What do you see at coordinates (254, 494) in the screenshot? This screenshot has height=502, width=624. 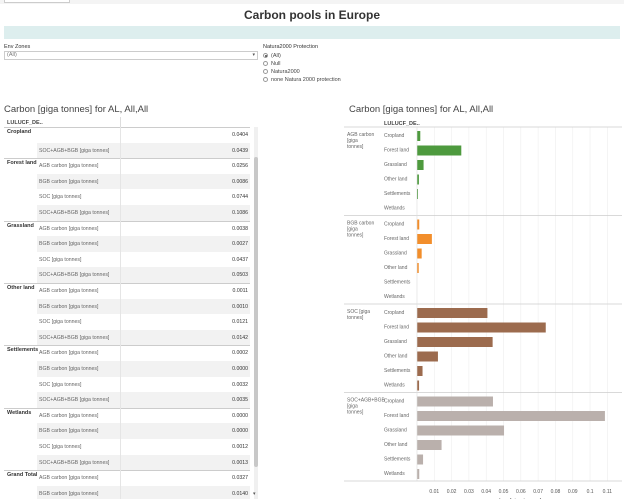 I see `scroll-down-icon: ▾` at bounding box center [254, 494].